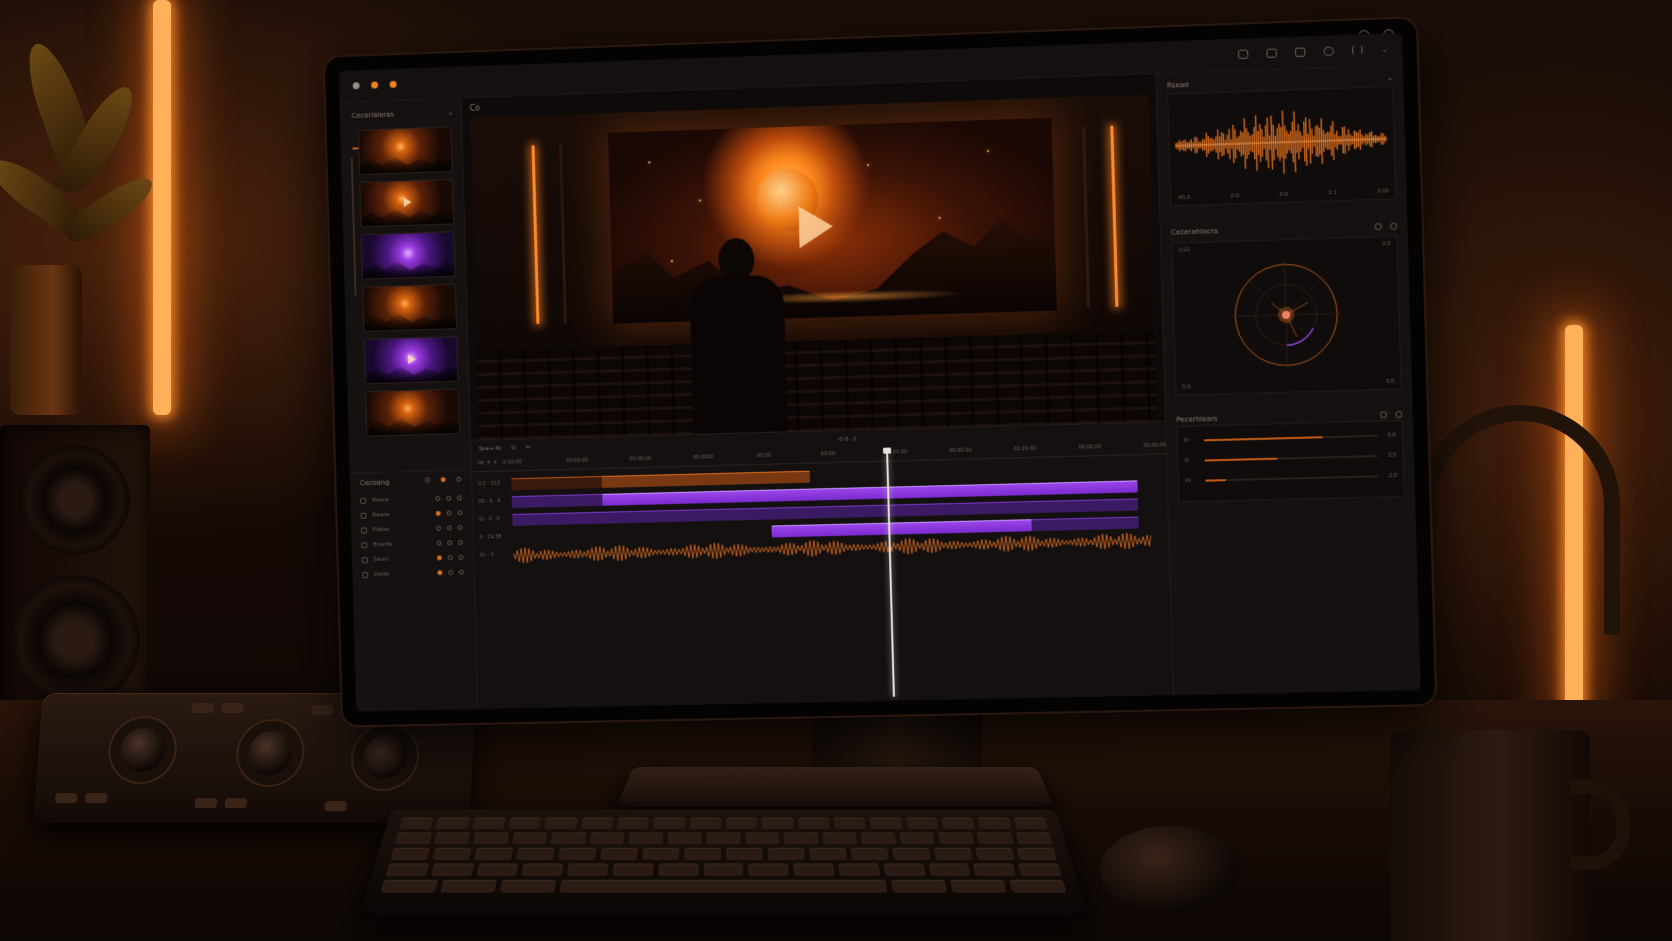  What do you see at coordinates (383, 544) in the screenshot?
I see `layer-name: Erarde` at bounding box center [383, 544].